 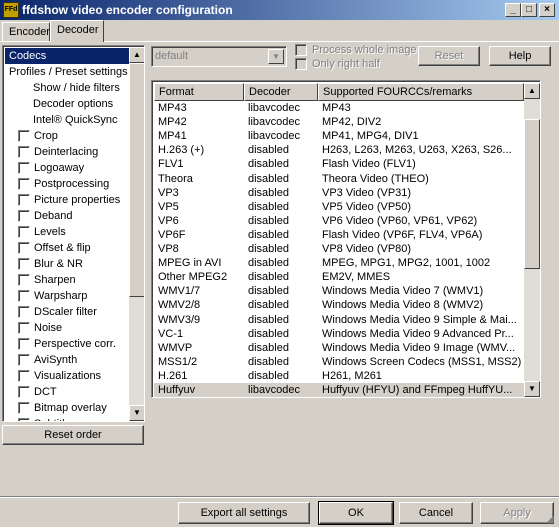 What do you see at coordinates (268, 333) in the screenshot?
I see `decoder-cell: disabled` at bounding box center [268, 333].